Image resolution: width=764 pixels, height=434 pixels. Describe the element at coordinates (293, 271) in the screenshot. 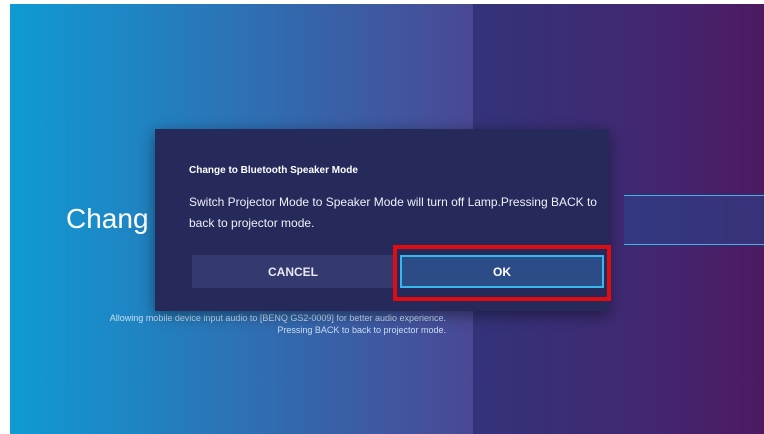

I see `cancel-button: CANCEL` at that location.